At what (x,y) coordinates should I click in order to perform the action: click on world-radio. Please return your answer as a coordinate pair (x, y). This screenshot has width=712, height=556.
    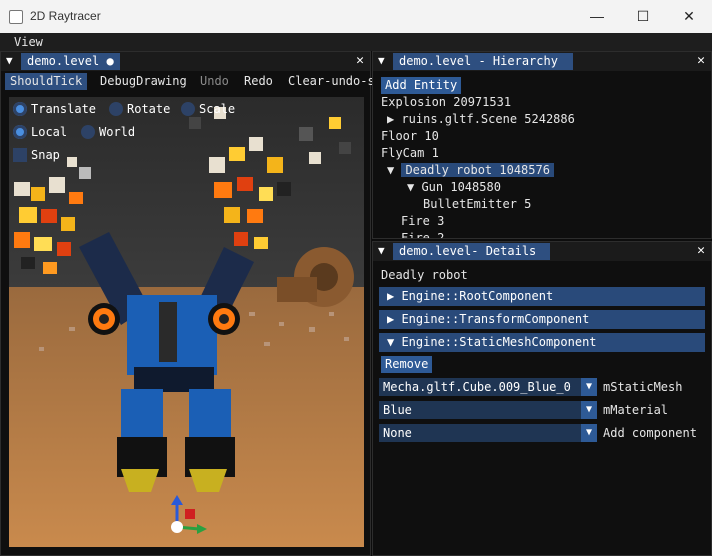
    Looking at the image, I should click on (88, 132).